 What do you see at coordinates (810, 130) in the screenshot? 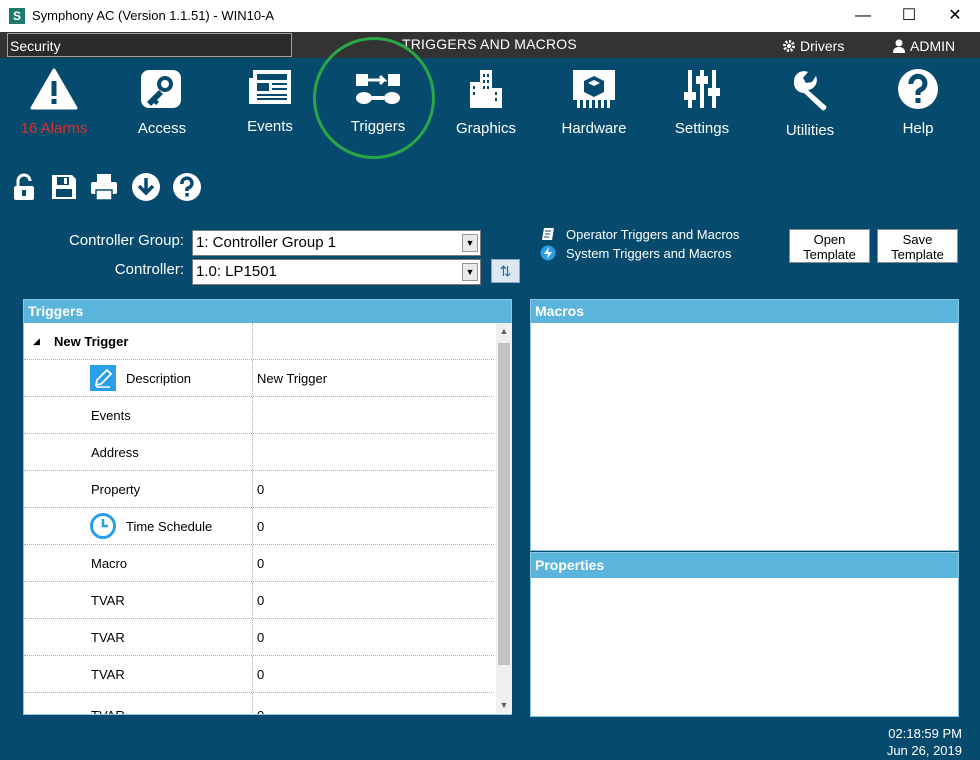
I see `nav-utilities-label: Utilities` at bounding box center [810, 130].